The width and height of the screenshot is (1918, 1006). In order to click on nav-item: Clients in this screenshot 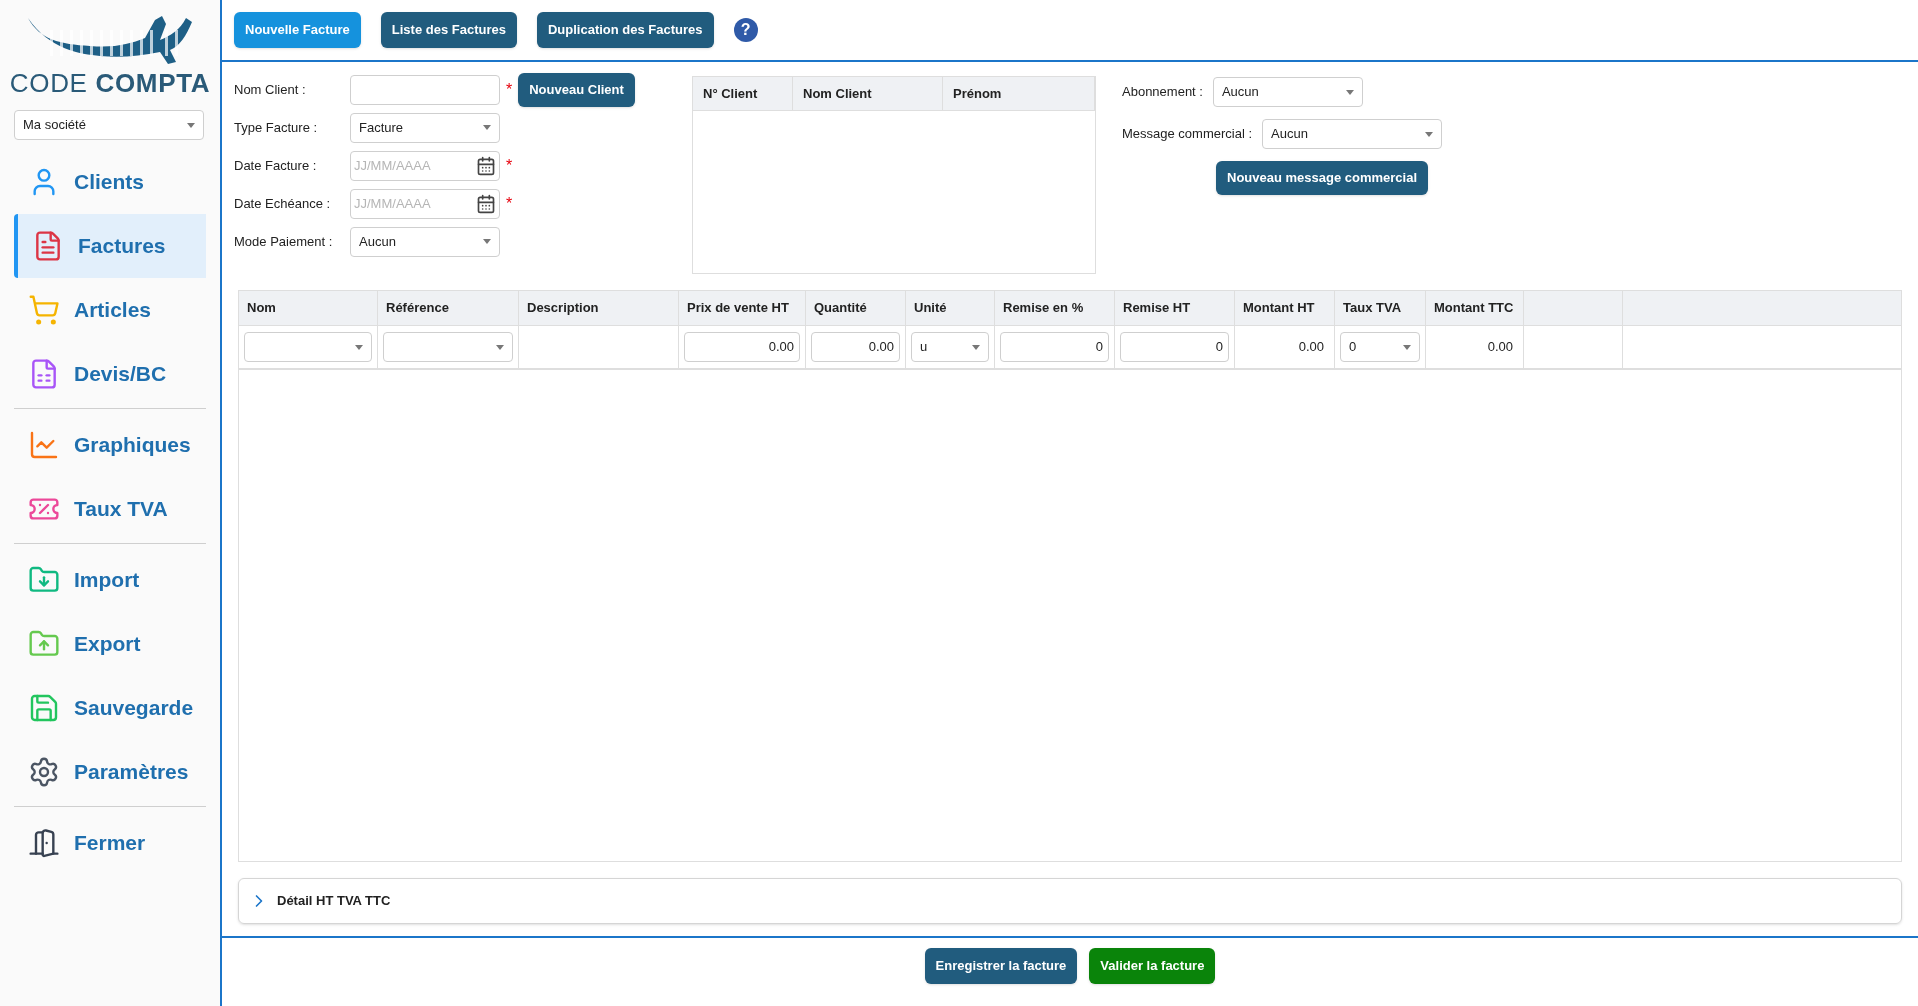, I will do `click(110, 182)`.